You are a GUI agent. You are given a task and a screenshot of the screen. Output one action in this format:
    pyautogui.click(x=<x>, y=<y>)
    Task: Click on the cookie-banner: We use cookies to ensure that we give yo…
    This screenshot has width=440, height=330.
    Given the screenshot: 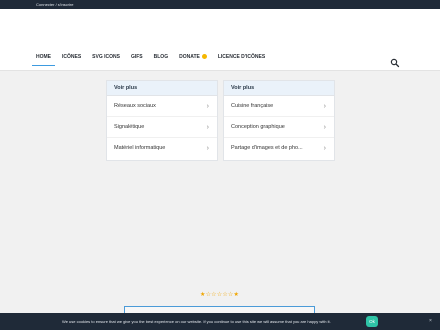 What is the action you would take?
    pyautogui.click(x=220, y=321)
    